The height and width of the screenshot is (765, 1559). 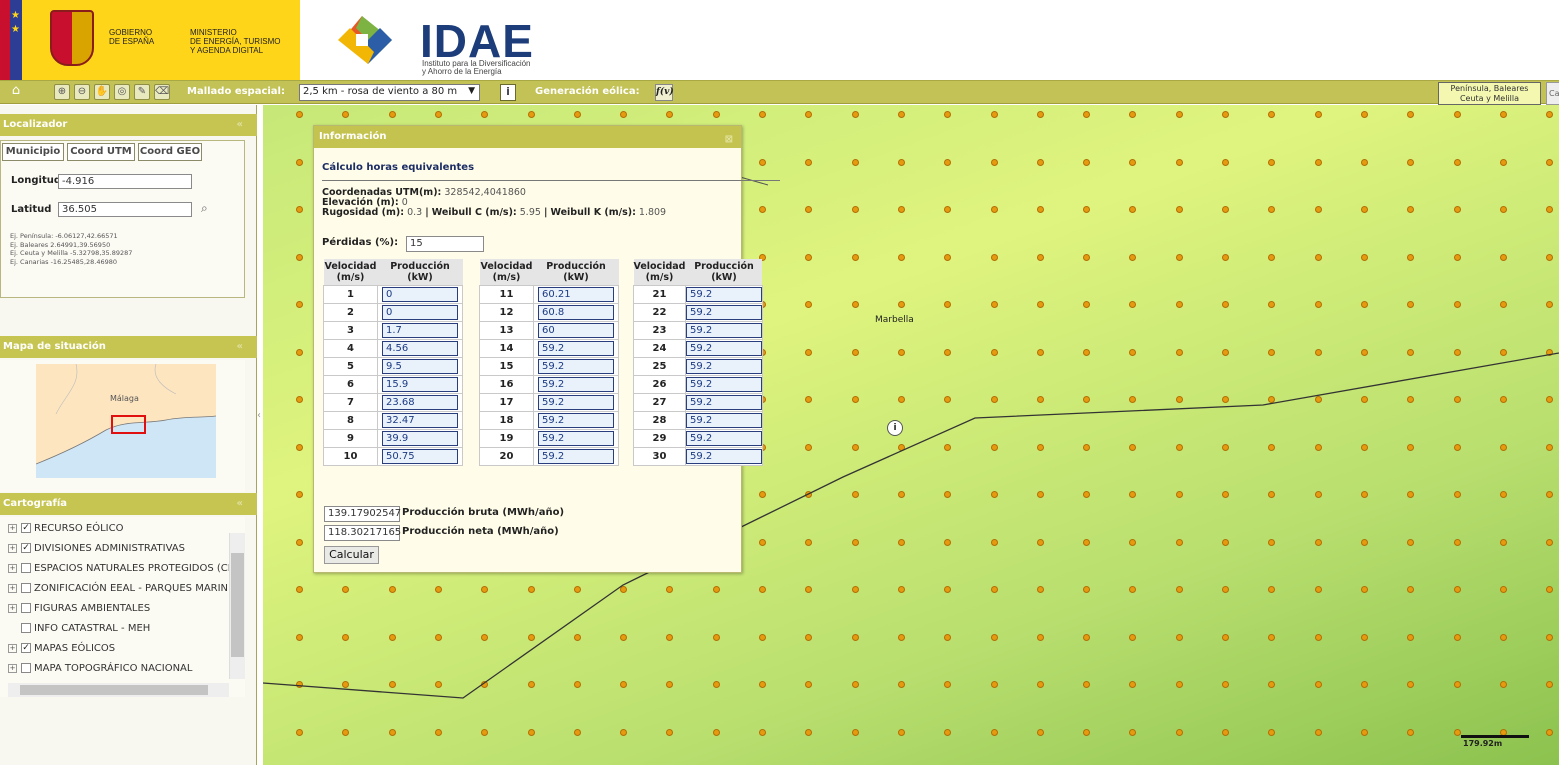 I want to click on vertical-scrollbar, so click(x=237, y=606).